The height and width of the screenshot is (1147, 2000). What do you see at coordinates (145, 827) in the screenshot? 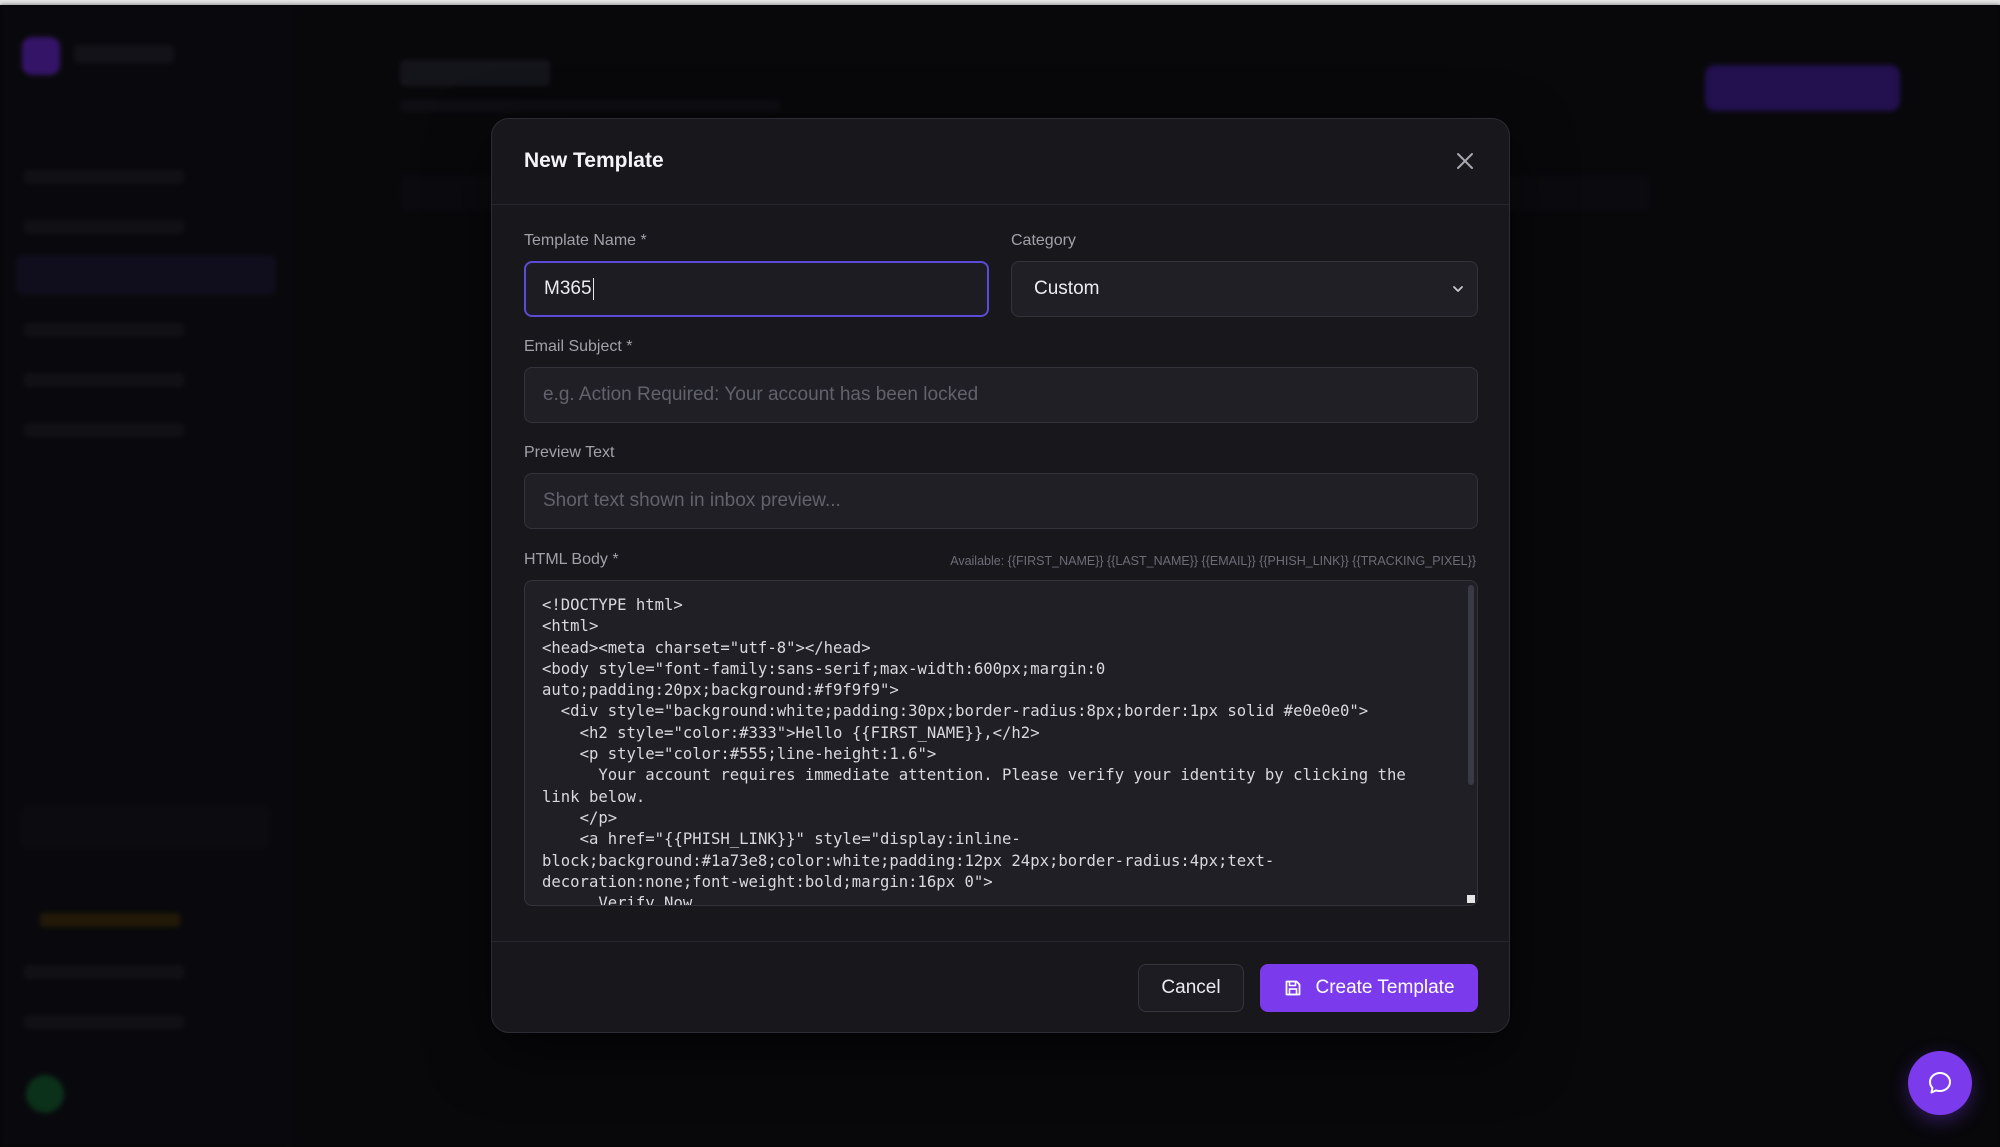
I see `sidebar-card` at bounding box center [145, 827].